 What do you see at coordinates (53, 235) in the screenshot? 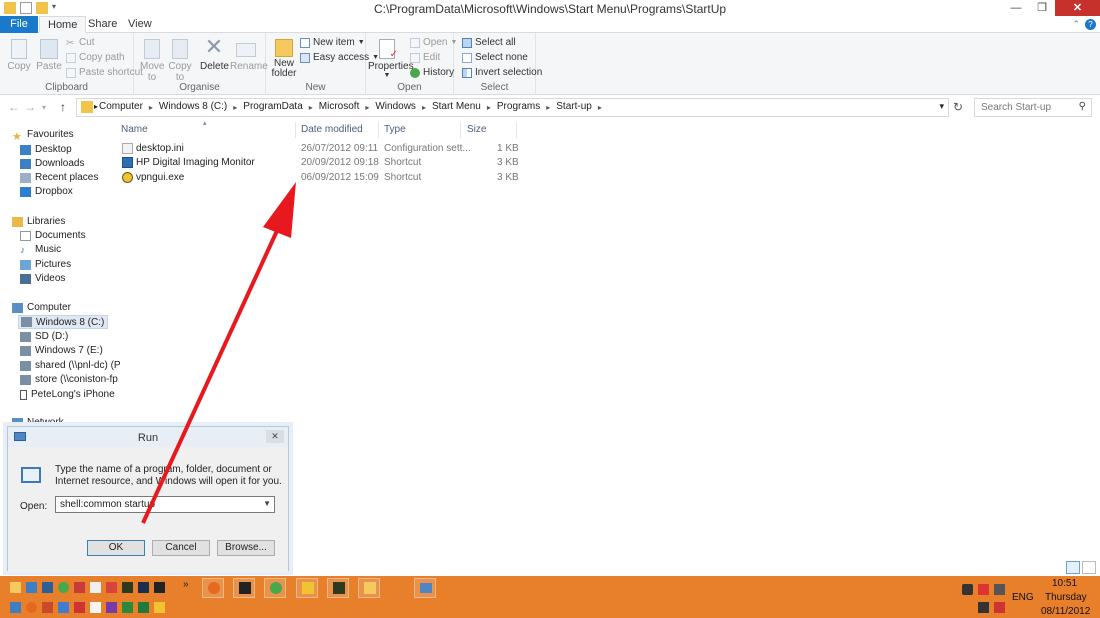
I see `nav-documents: Documents` at bounding box center [53, 235].